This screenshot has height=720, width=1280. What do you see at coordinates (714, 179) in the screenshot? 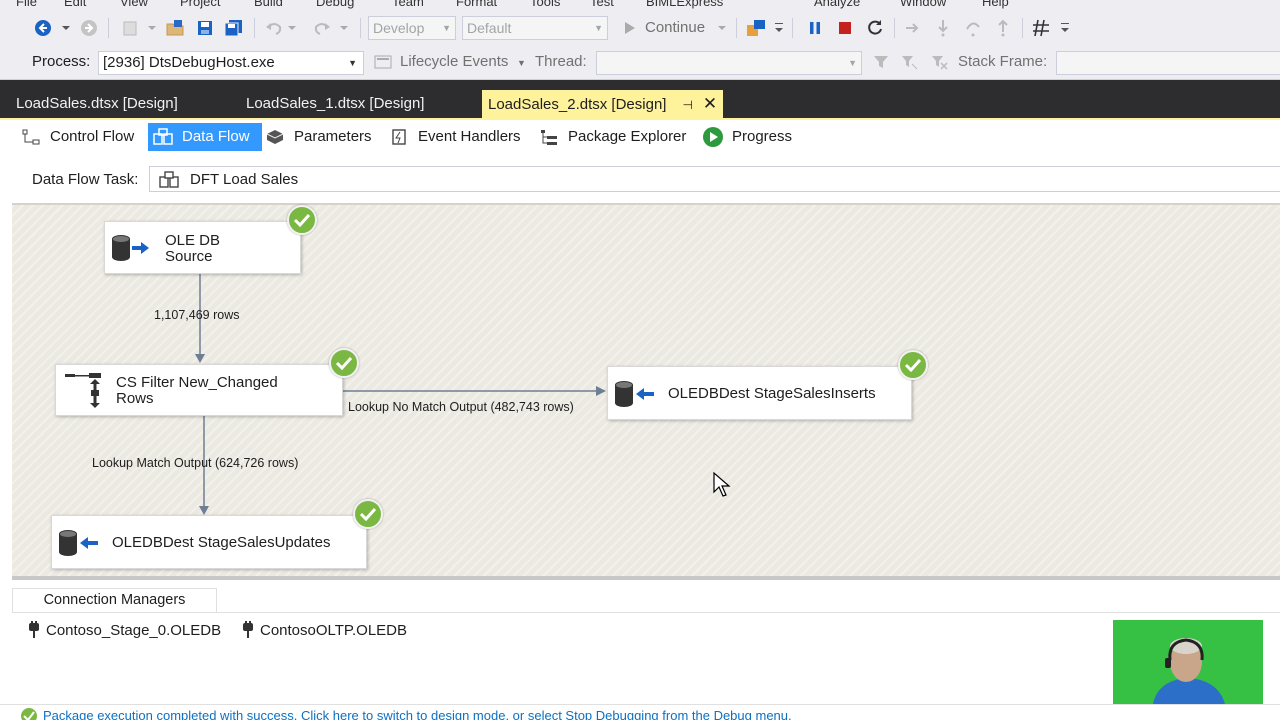
I see `data-flow-task-combo: DFT Load Sales` at bounding box center [714, 179].